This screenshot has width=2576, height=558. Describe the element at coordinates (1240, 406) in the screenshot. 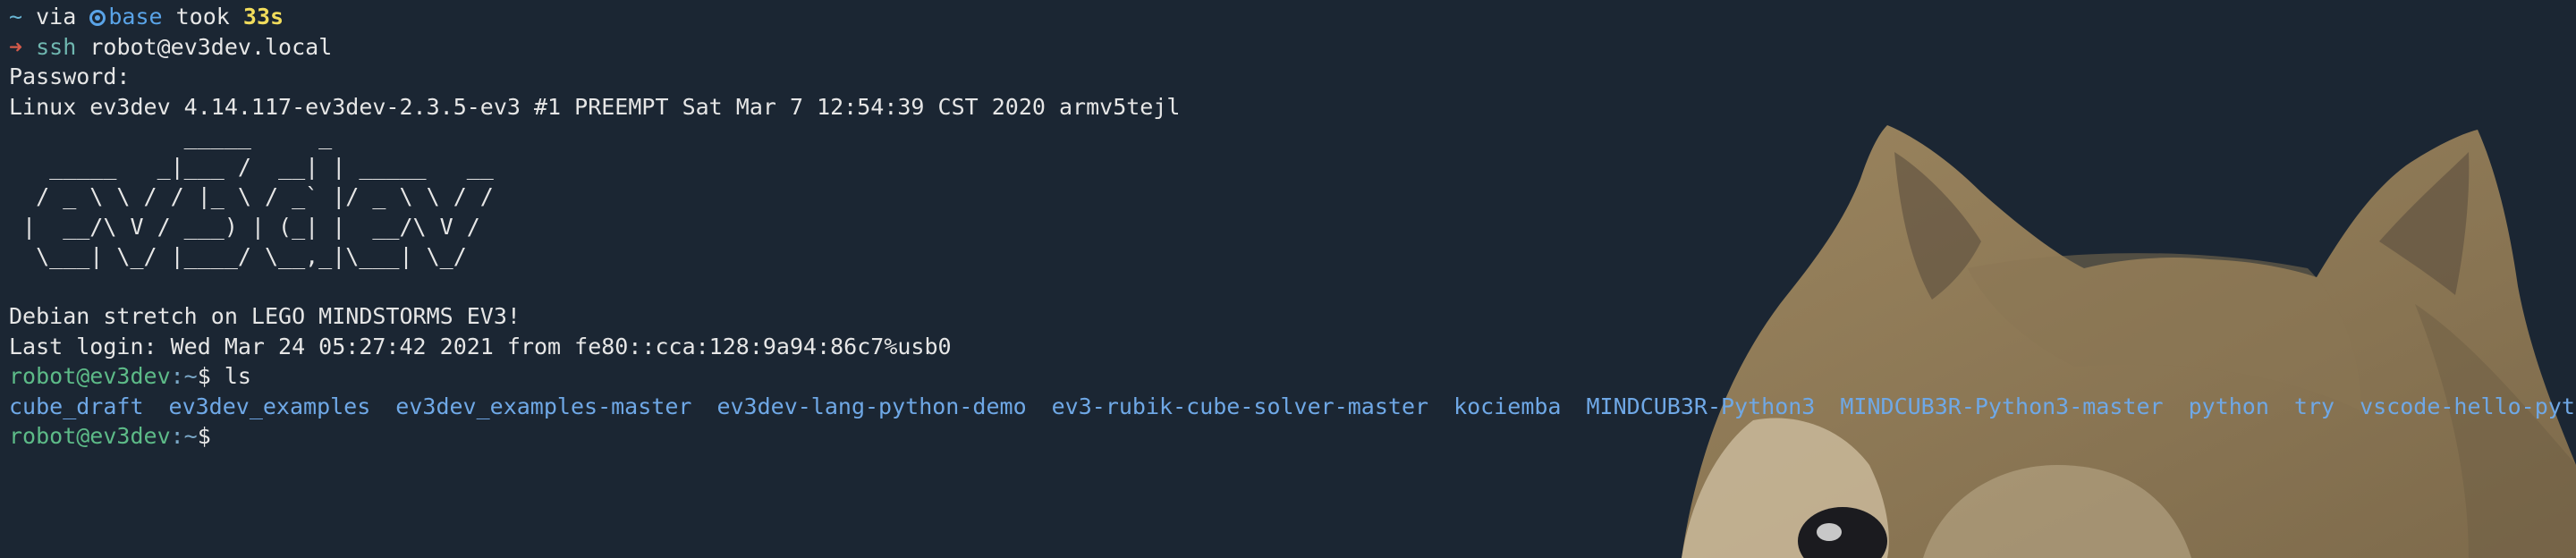

I see `directory-entry: ev3-rubik-cube-solver-master` at that location.